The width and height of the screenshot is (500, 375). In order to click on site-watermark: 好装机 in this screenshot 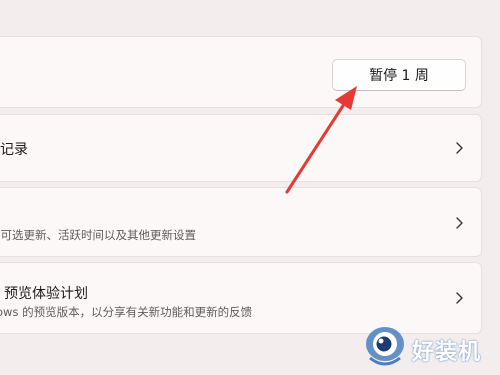, I will do `click(430, 347)`.